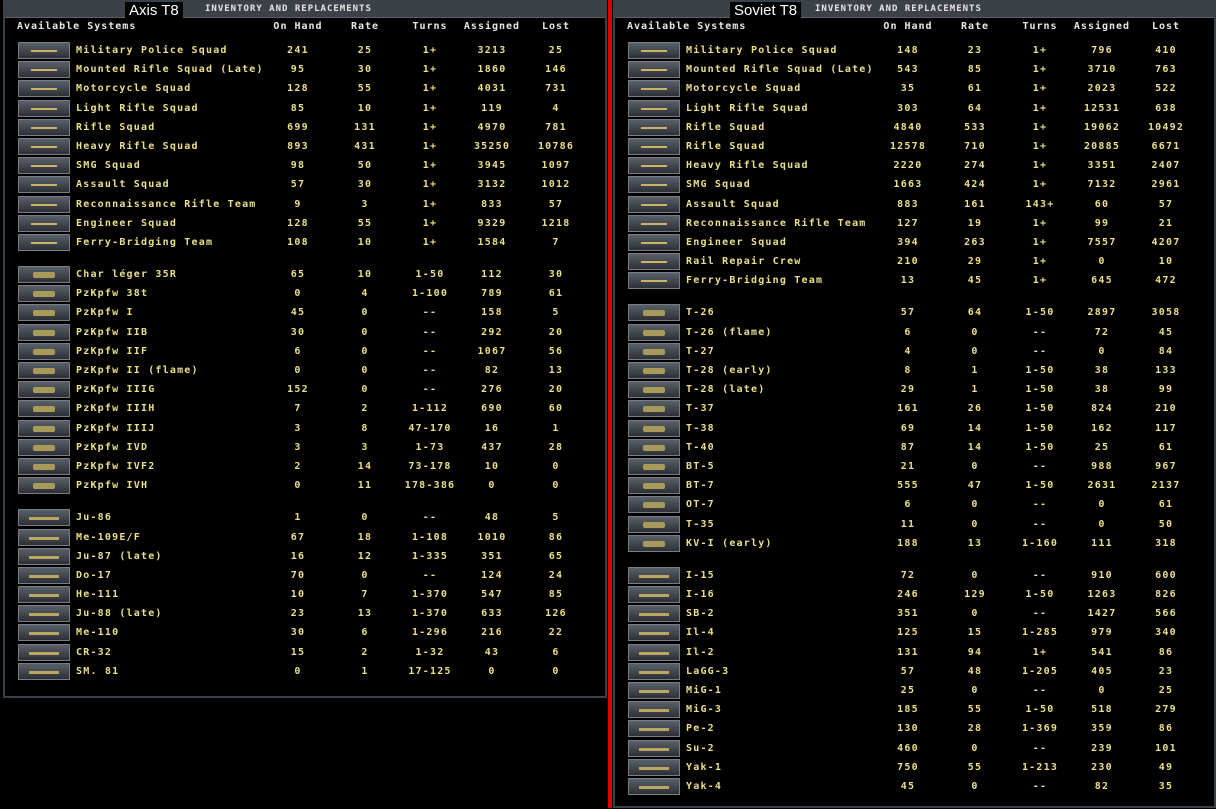 This screenshot has width=1216, height=809. I want to click on system-row: Me-109E/F 67 18 1-108 1010 86, so click(305, 537).